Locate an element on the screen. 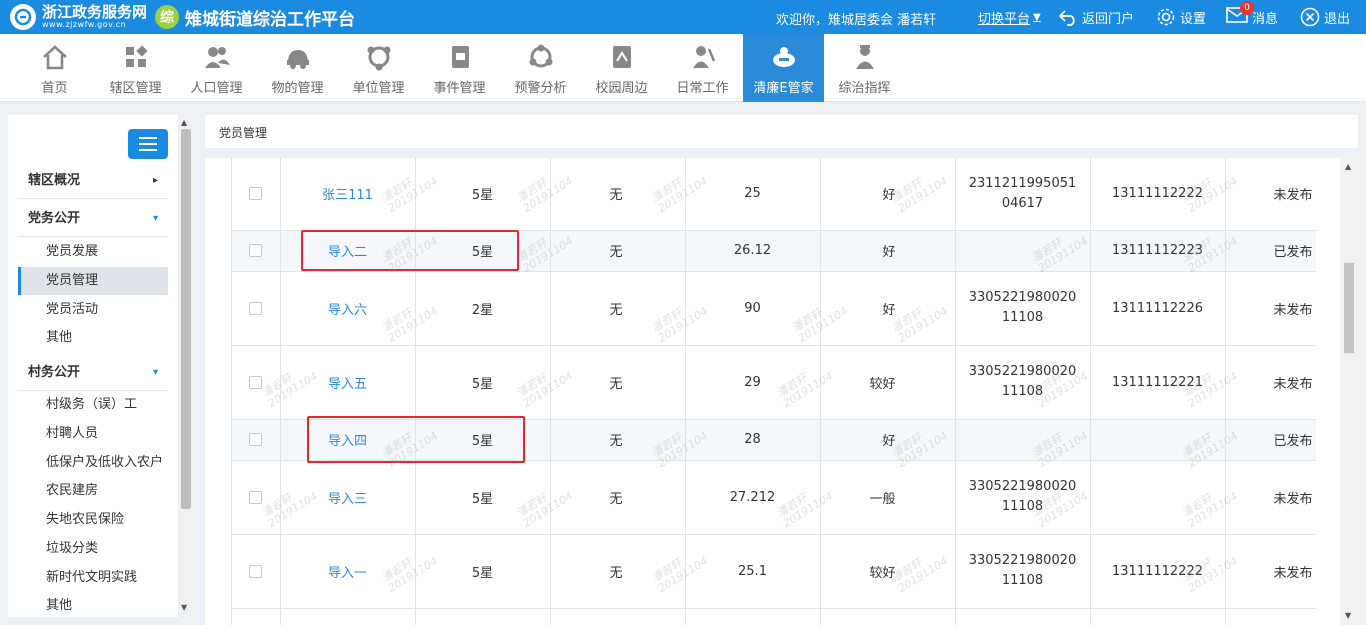 The width and height of the screenshot is (1366, 625). nav-item-3: 物的管理 is located at coordinates (297, 68).